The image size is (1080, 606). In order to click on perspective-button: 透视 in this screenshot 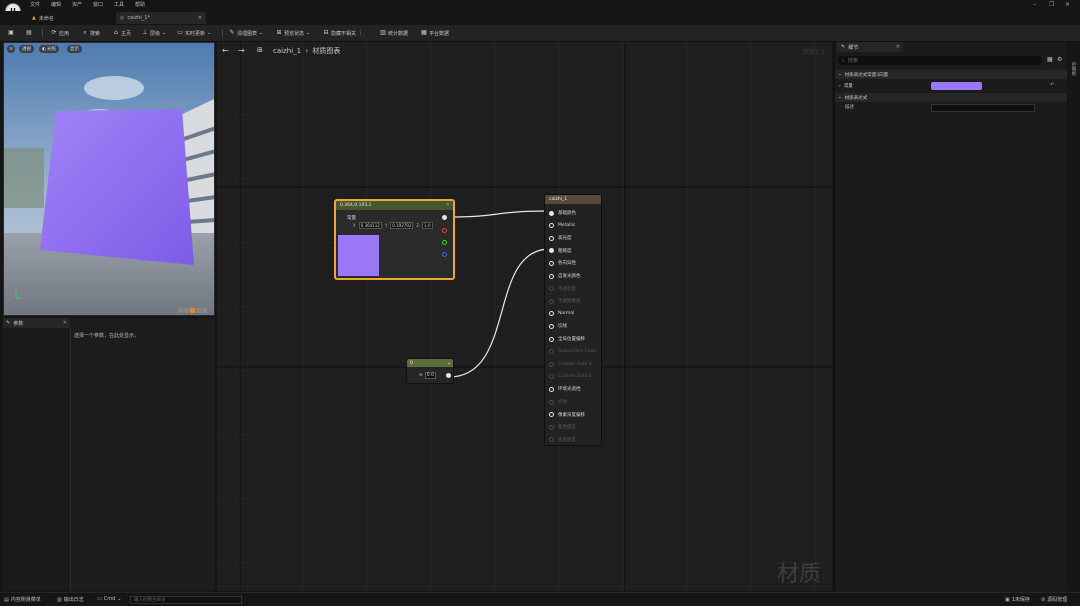, I will do `click(26, 49)`.